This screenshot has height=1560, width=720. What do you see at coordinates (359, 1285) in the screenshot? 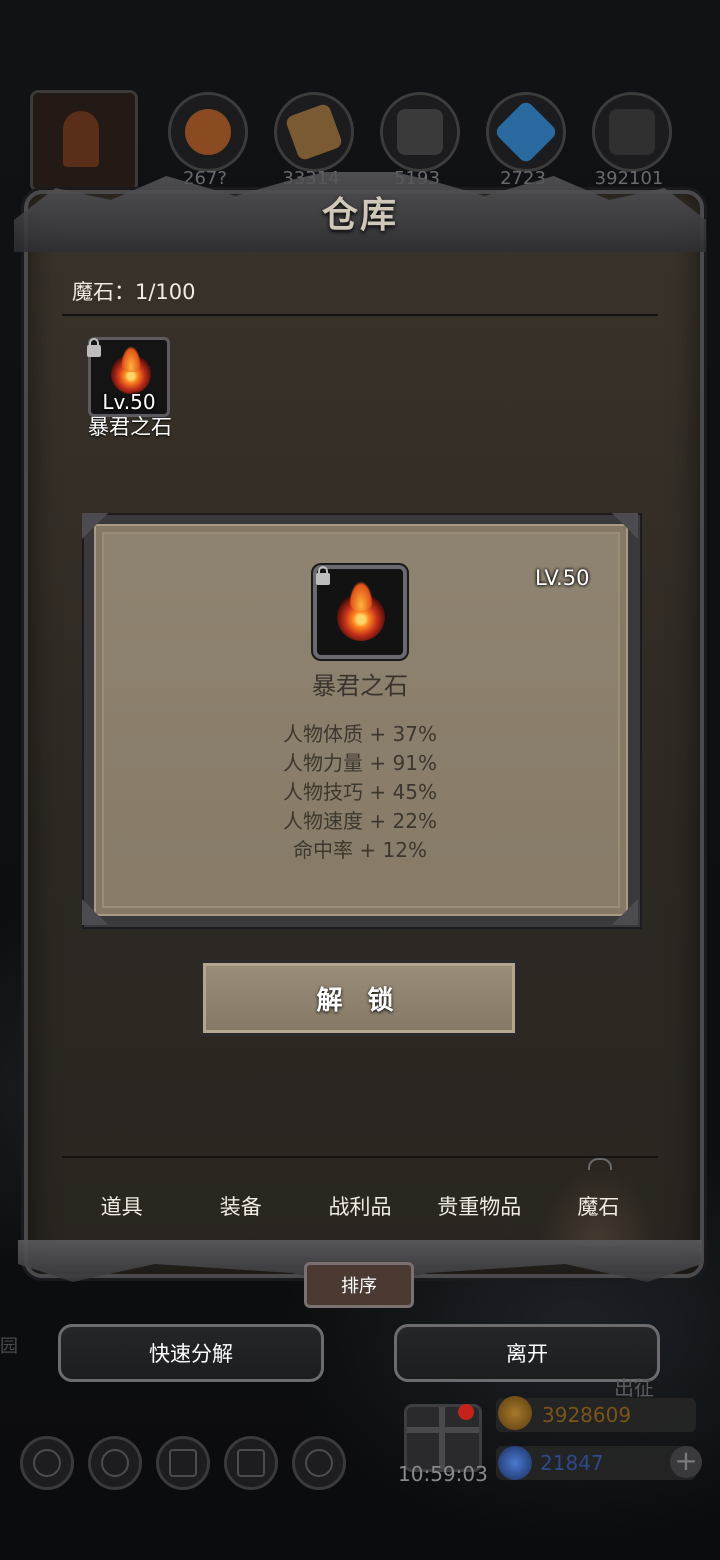
I see `sort-button: 排序` at bounding box center [359, 1285].